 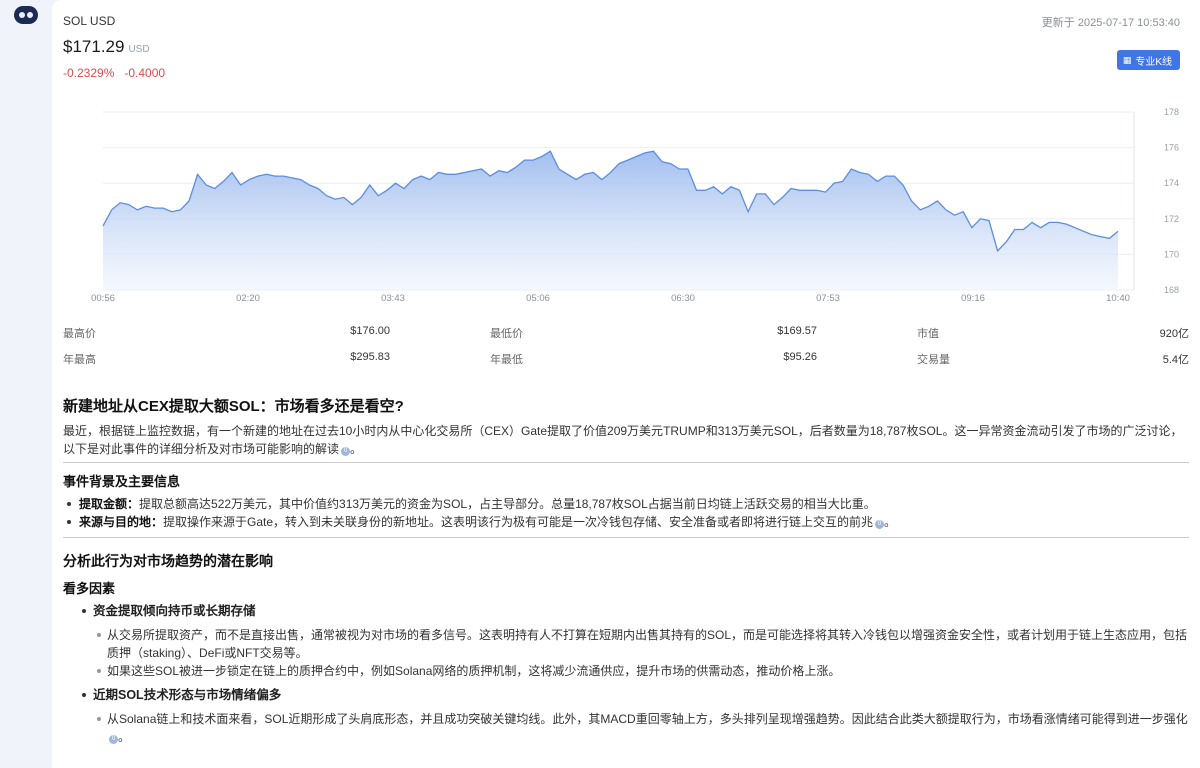 What do you see at coordinates (653, 332) in the screenshot?
I see `stat-low: 最低价 $169.57` at bounding box center [653, 332].